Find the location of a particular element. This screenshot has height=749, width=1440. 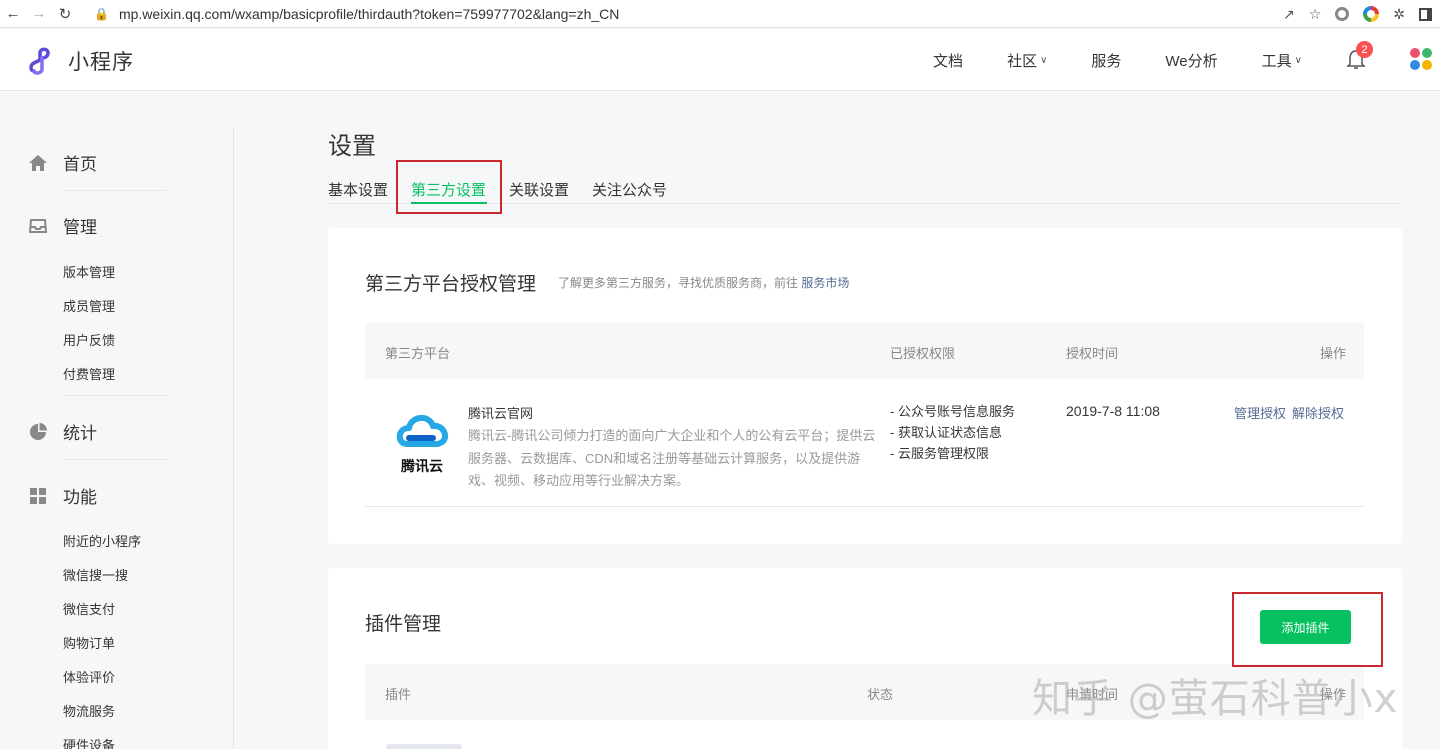

sidebar-item-nearby: 附近的小程序 is located at coordinates (102, 540).